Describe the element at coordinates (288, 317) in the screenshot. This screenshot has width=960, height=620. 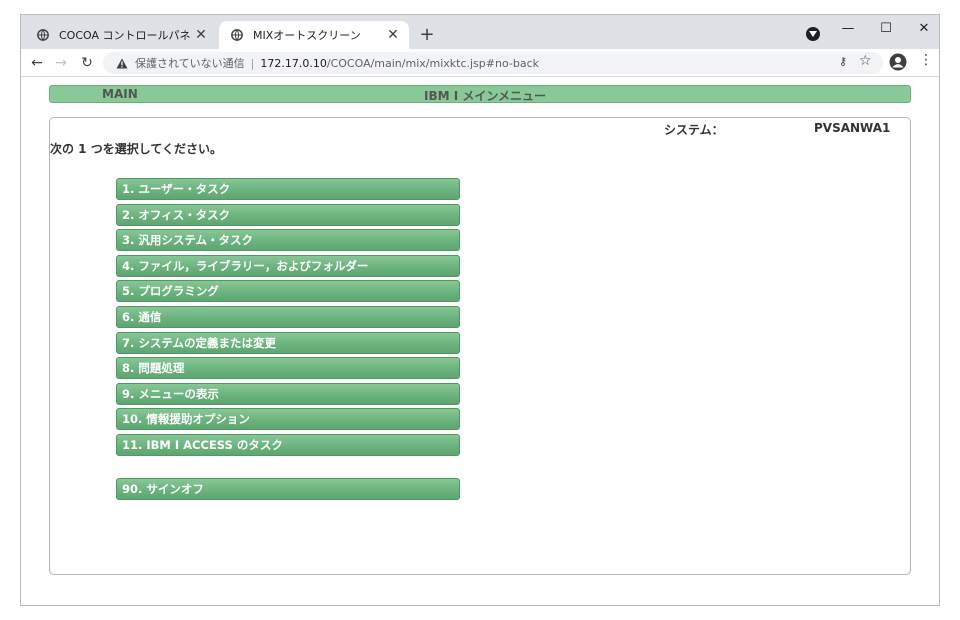
I see `menu-option-communications: 6. 通信` at that location.